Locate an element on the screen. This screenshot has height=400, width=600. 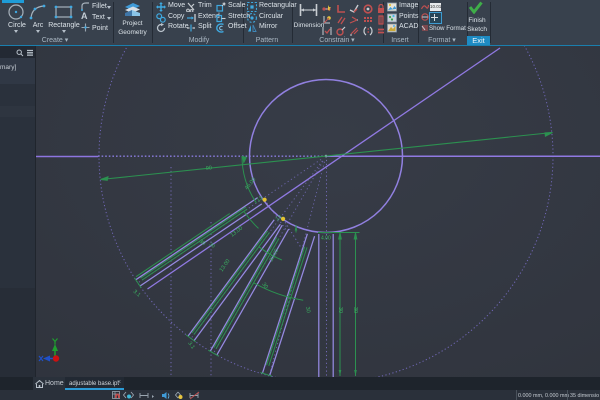
svg-text: 4.00 is located at coordinates (326, 239).